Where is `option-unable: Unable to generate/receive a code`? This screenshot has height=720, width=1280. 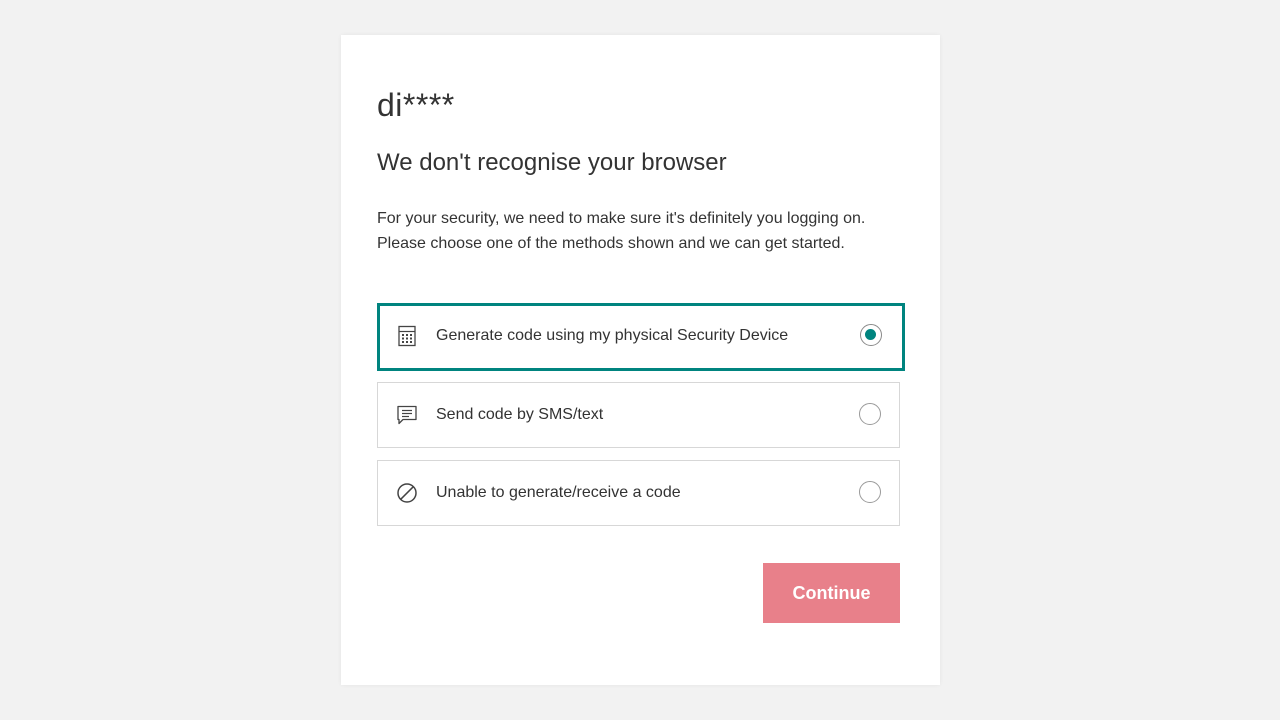 option-unable: Unable to generate/receive a code is located at coordinates (638, 493).